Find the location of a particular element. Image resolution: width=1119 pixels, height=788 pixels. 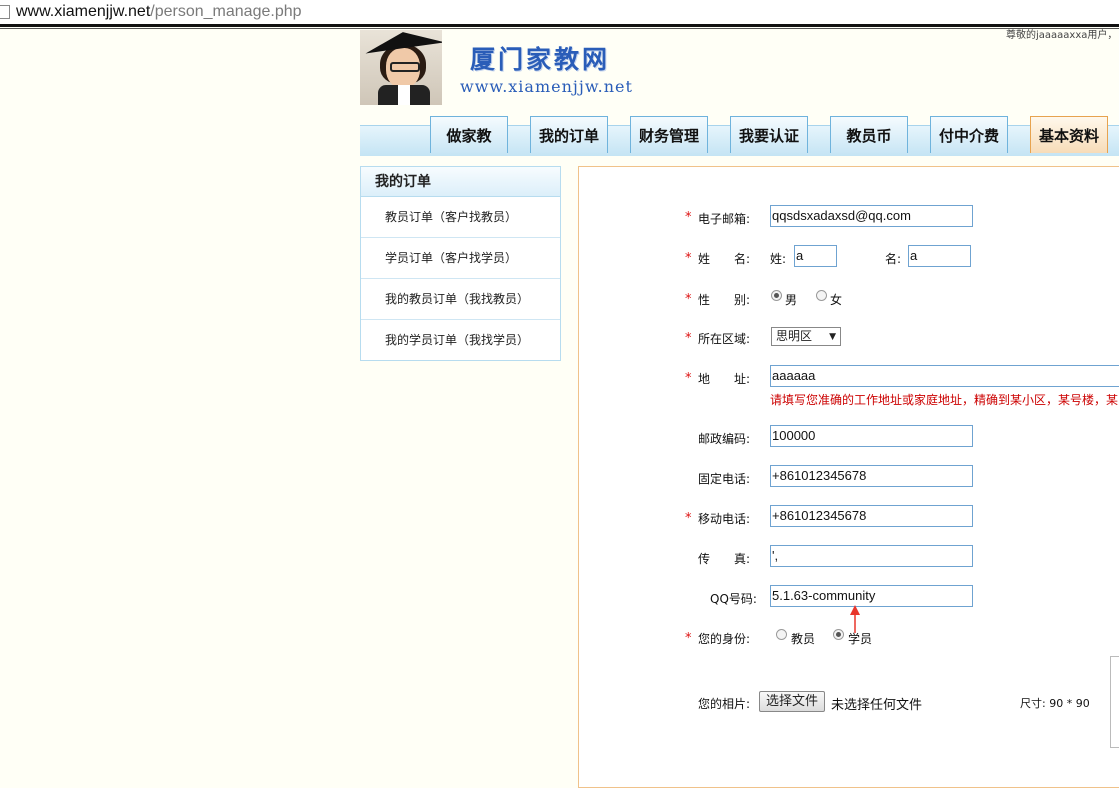

identity-student-label: 学员 is located at coordinates (860, 639).